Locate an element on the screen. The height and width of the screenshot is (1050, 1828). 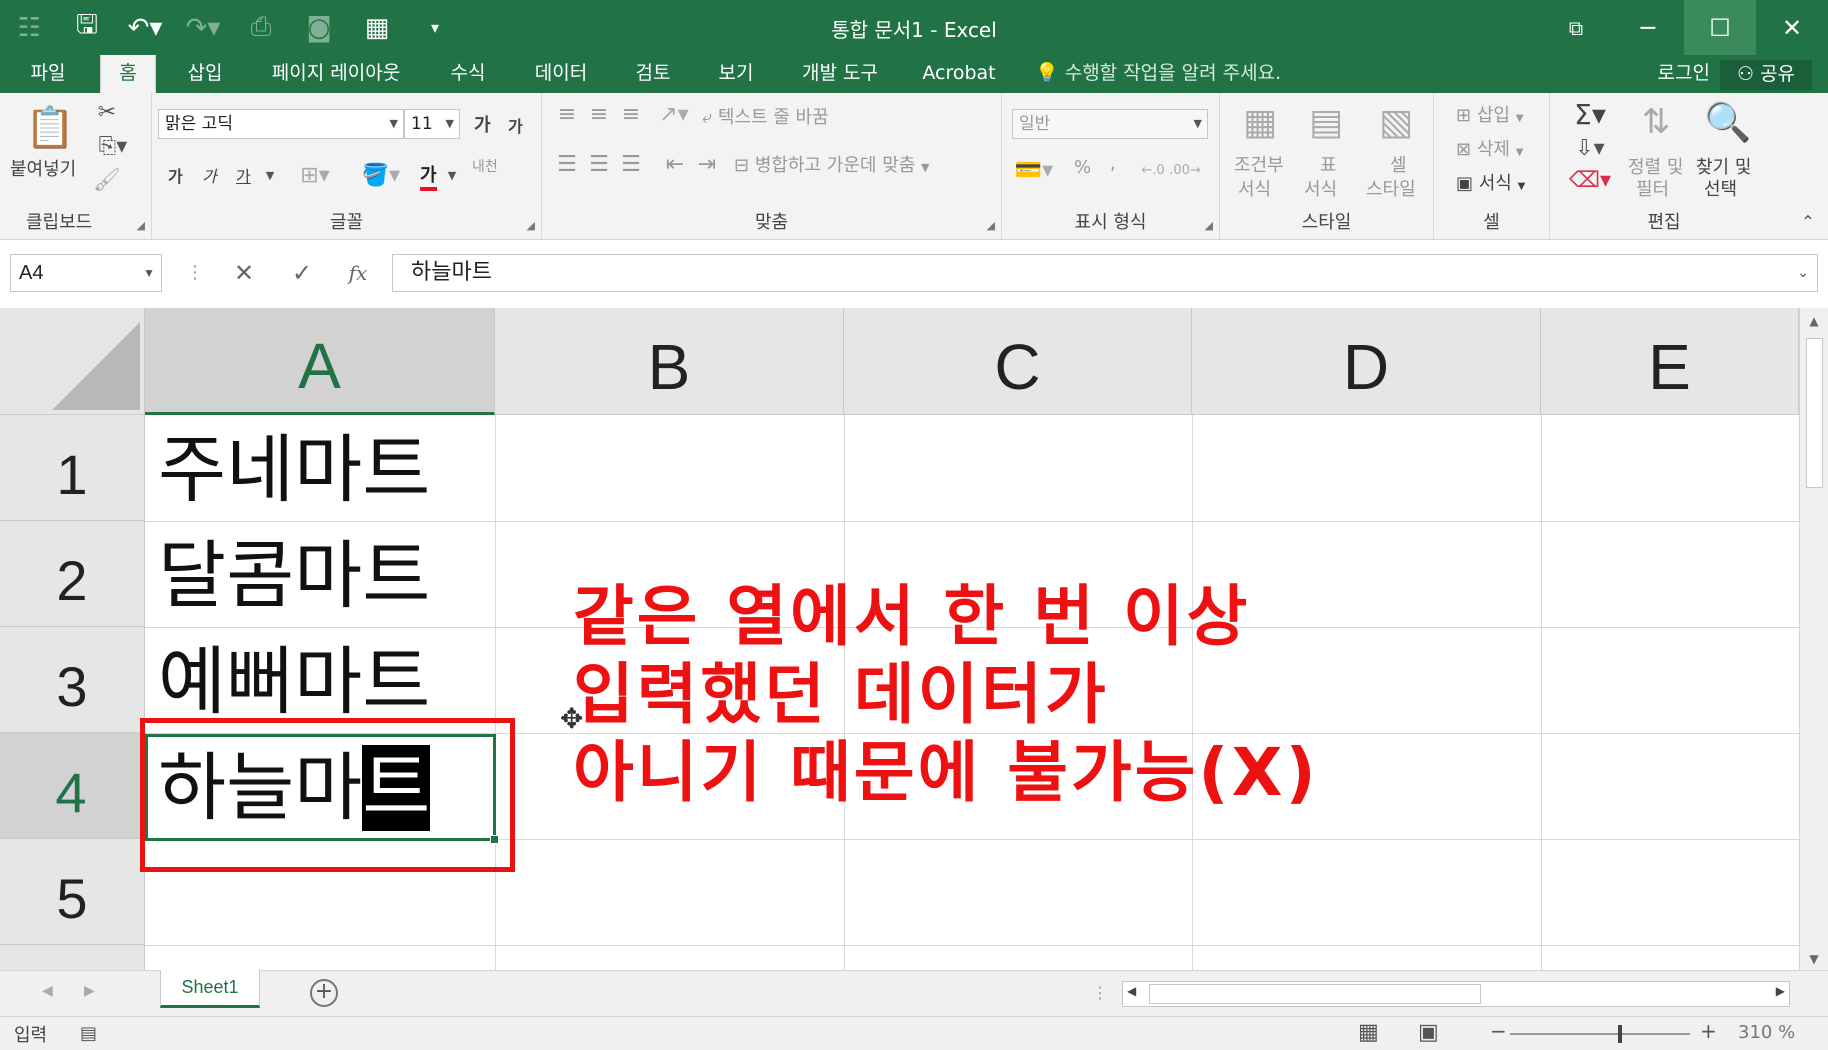
orientation-icon: ↗▾ is located at coordinates (674, 114).